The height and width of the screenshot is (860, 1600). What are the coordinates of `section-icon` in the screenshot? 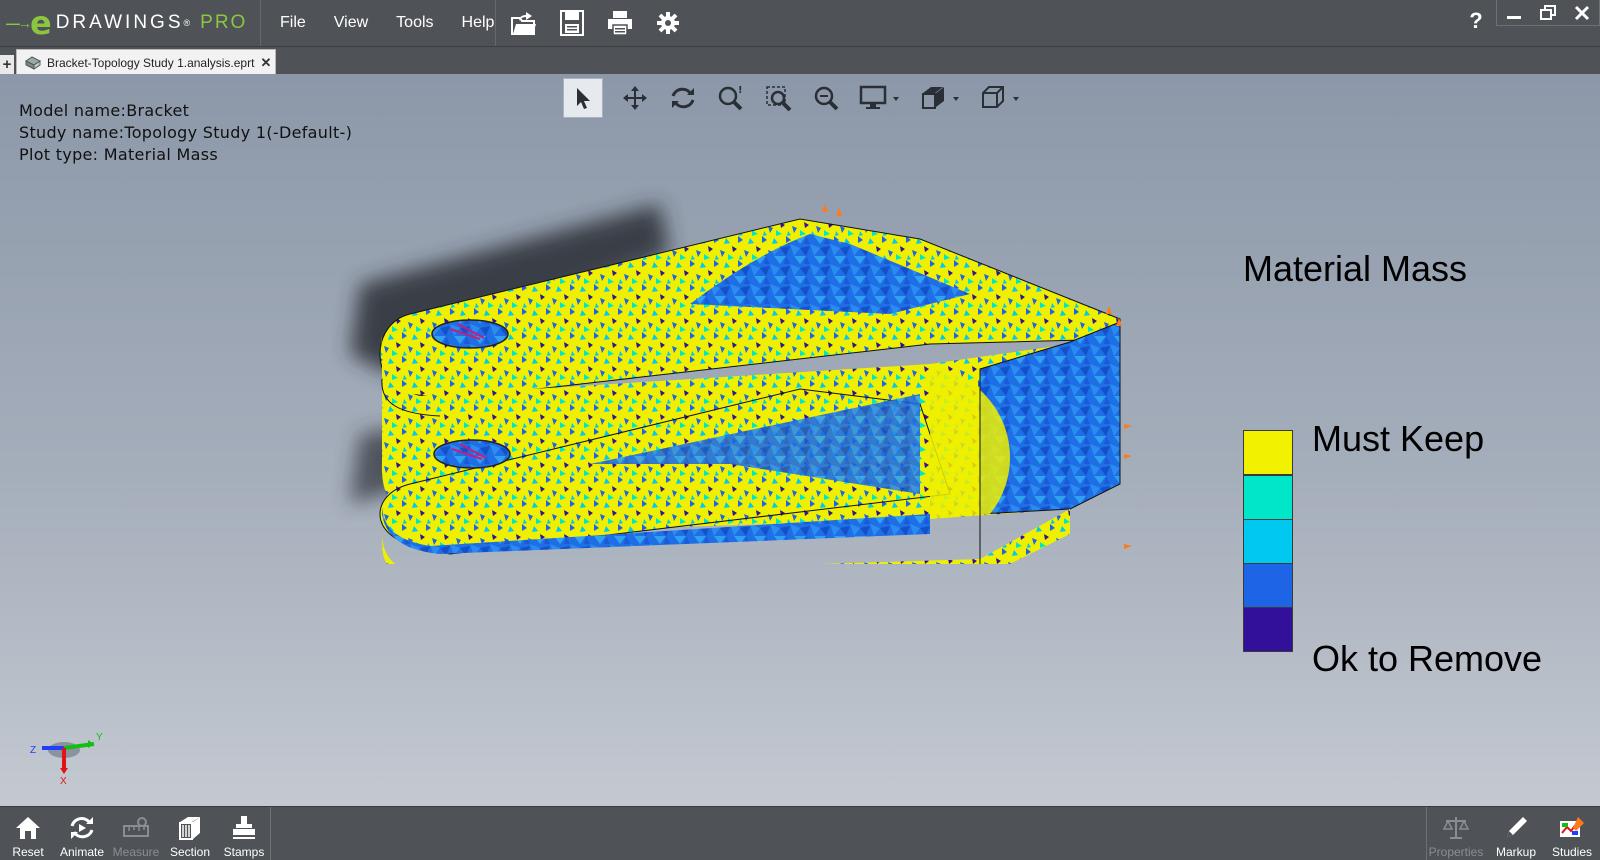 It's located at (190, 828).